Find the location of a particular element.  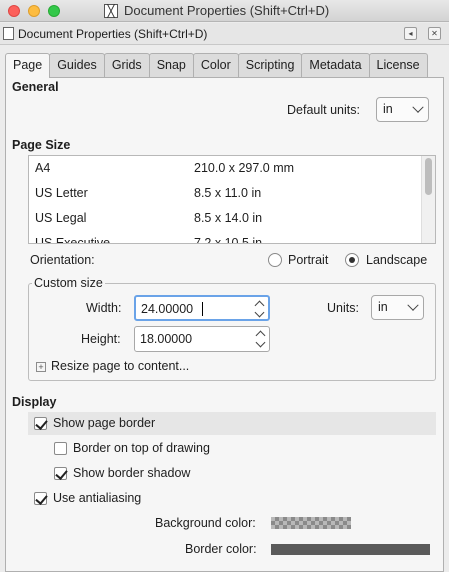

orientation-label: Orientation: is located at coordinates (62, 260).